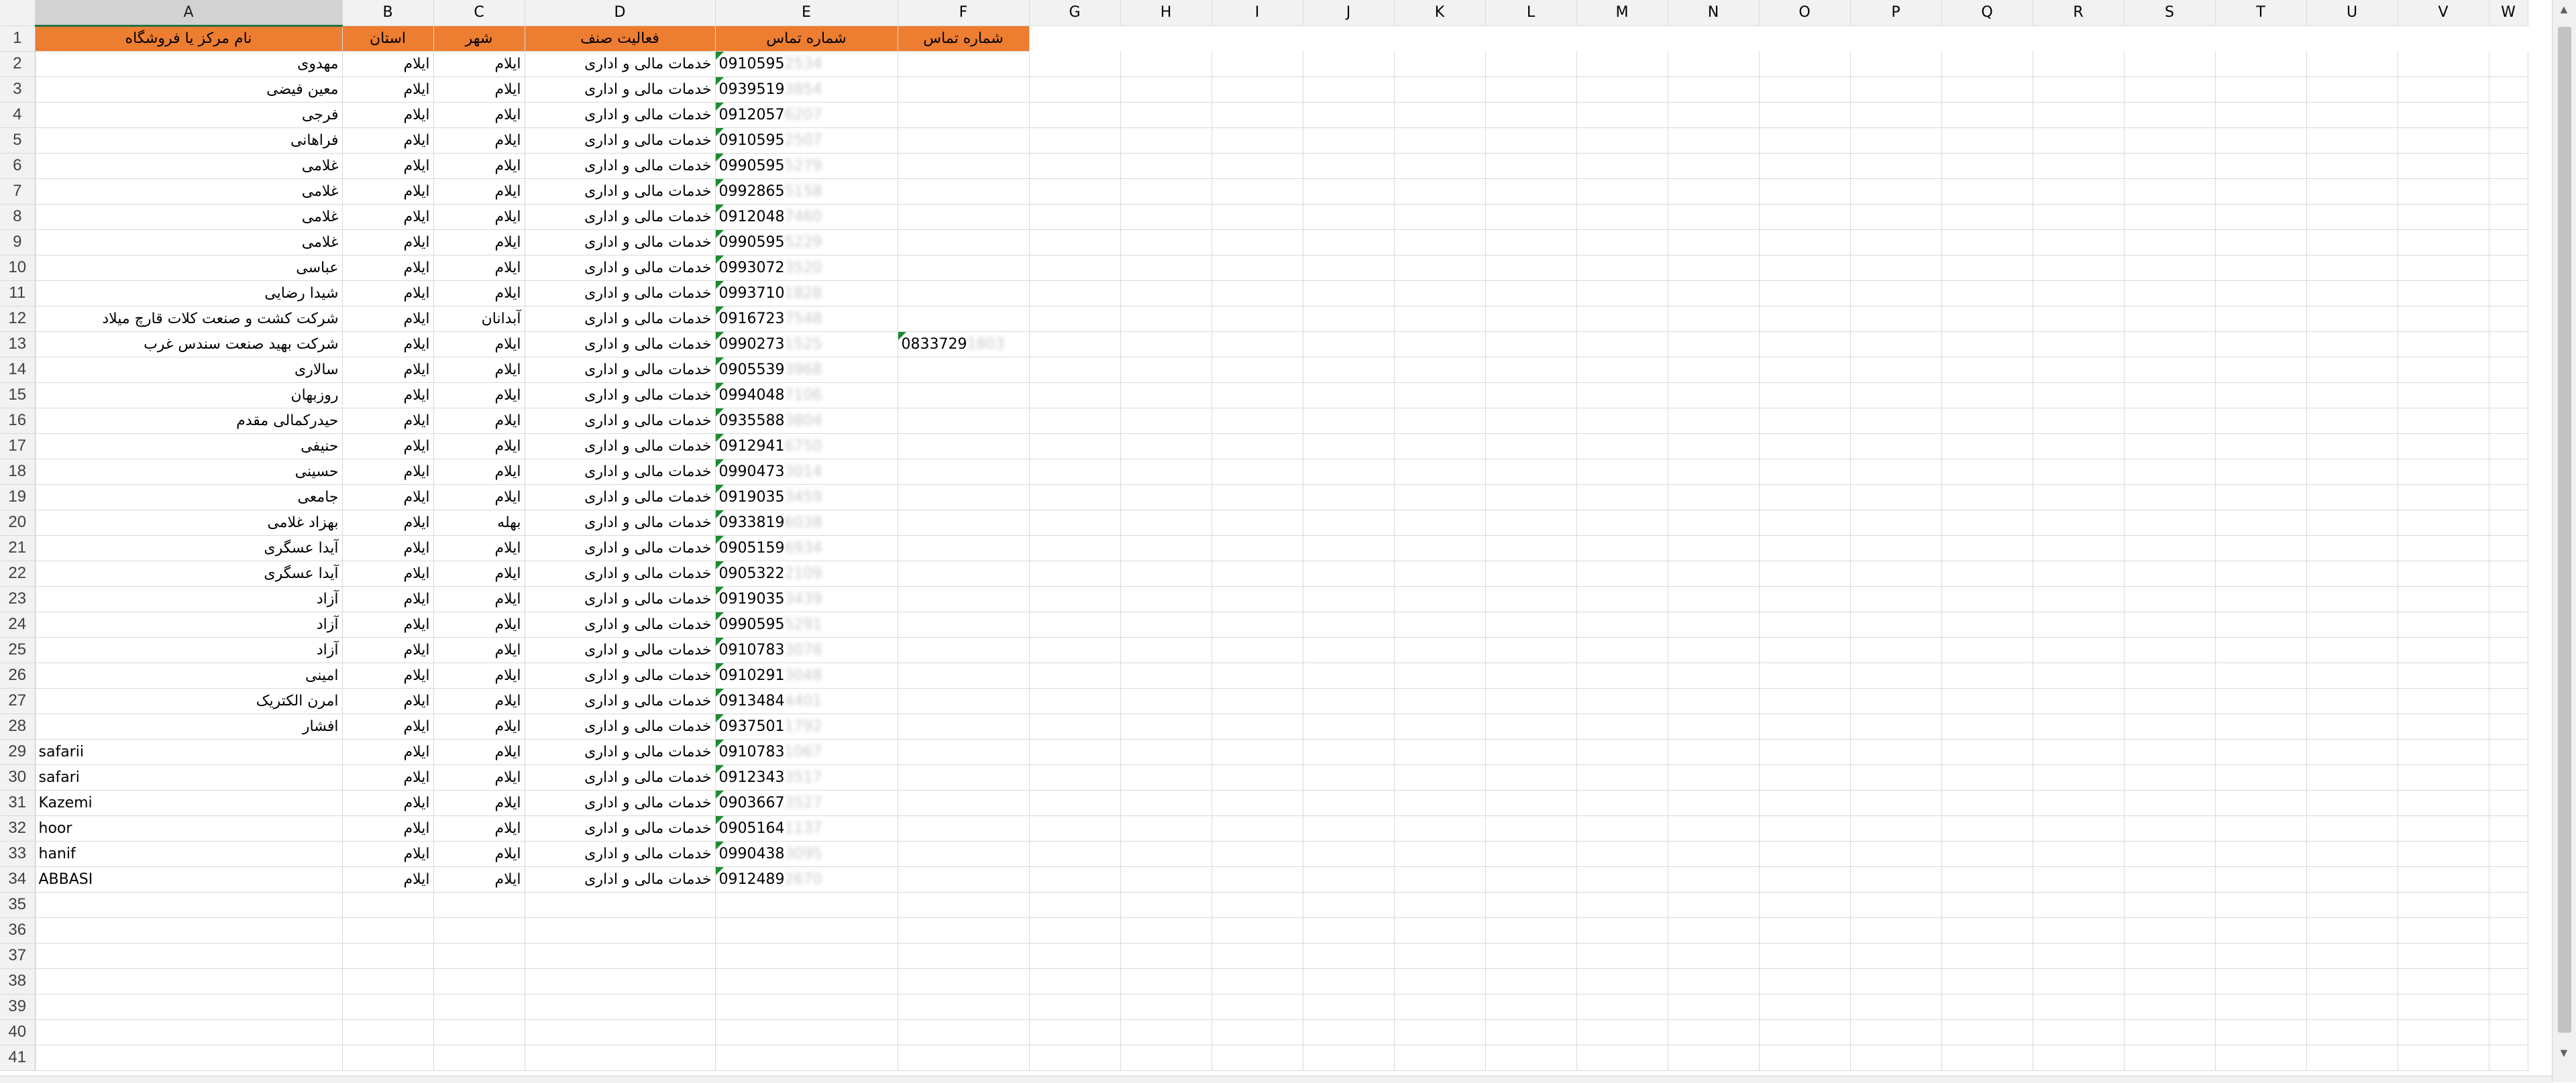  What do you see at coordinates (18, 574) in the screenshot?
I see `row-header: 22` at bounding box center [18, 574].